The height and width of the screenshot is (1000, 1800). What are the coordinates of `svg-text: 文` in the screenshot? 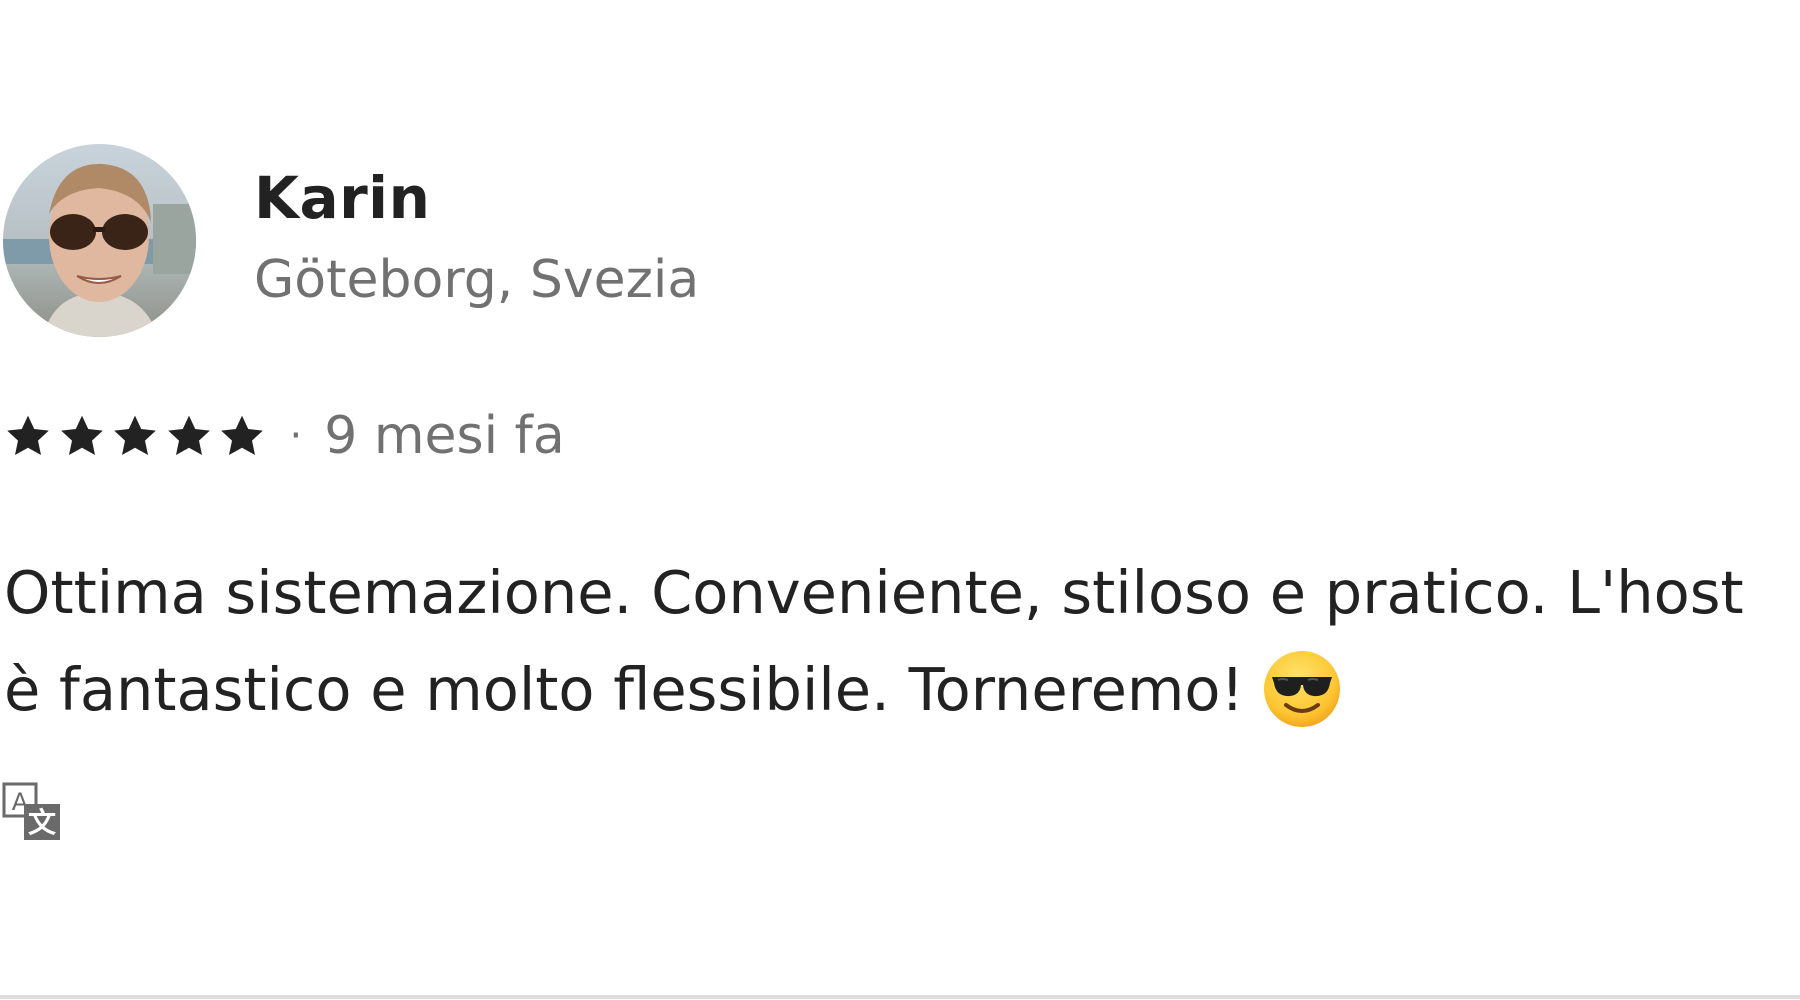 It's located at (42, 822).